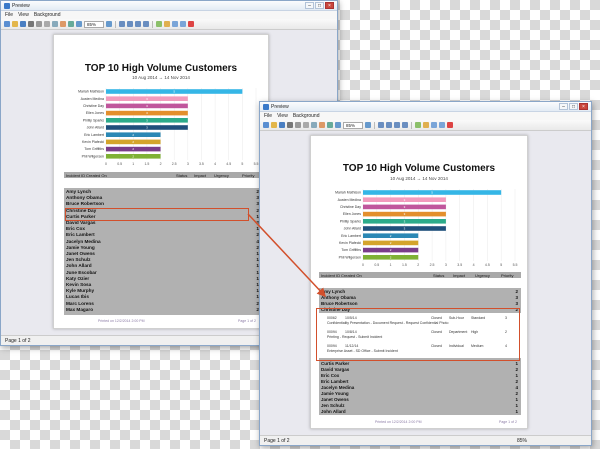 This screenshot has width=600, height=449. I want to click on callout-arrow, so click(287, 255).